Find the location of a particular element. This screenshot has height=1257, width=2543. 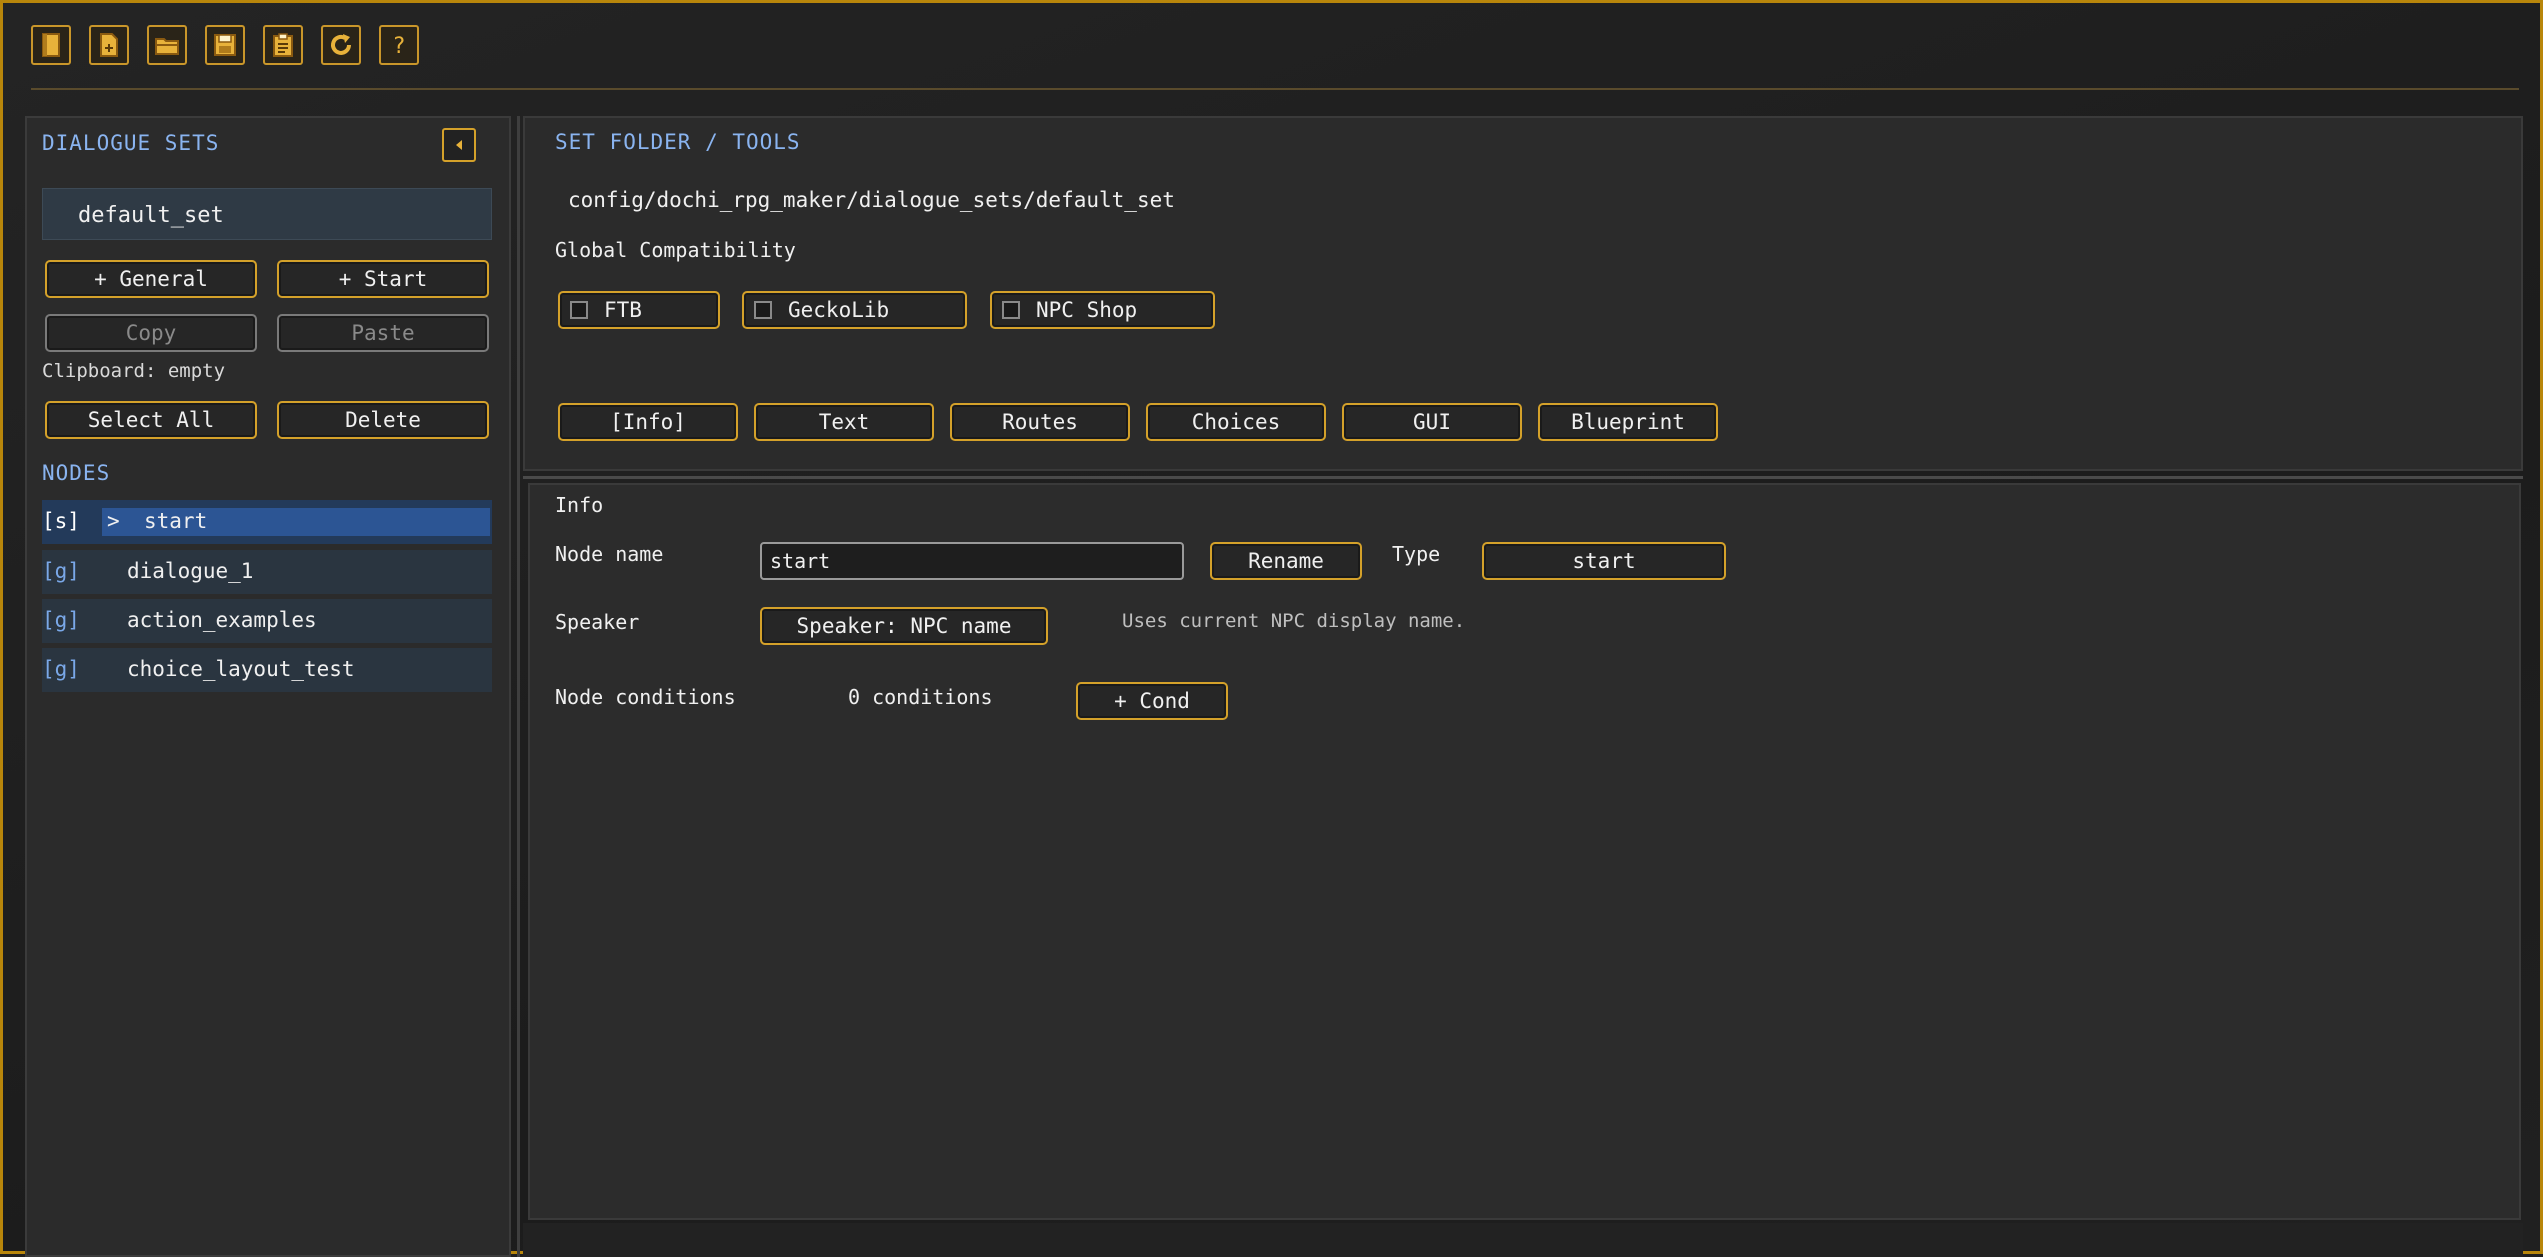

copy-button: Copy is located at coordinates (151, 333).